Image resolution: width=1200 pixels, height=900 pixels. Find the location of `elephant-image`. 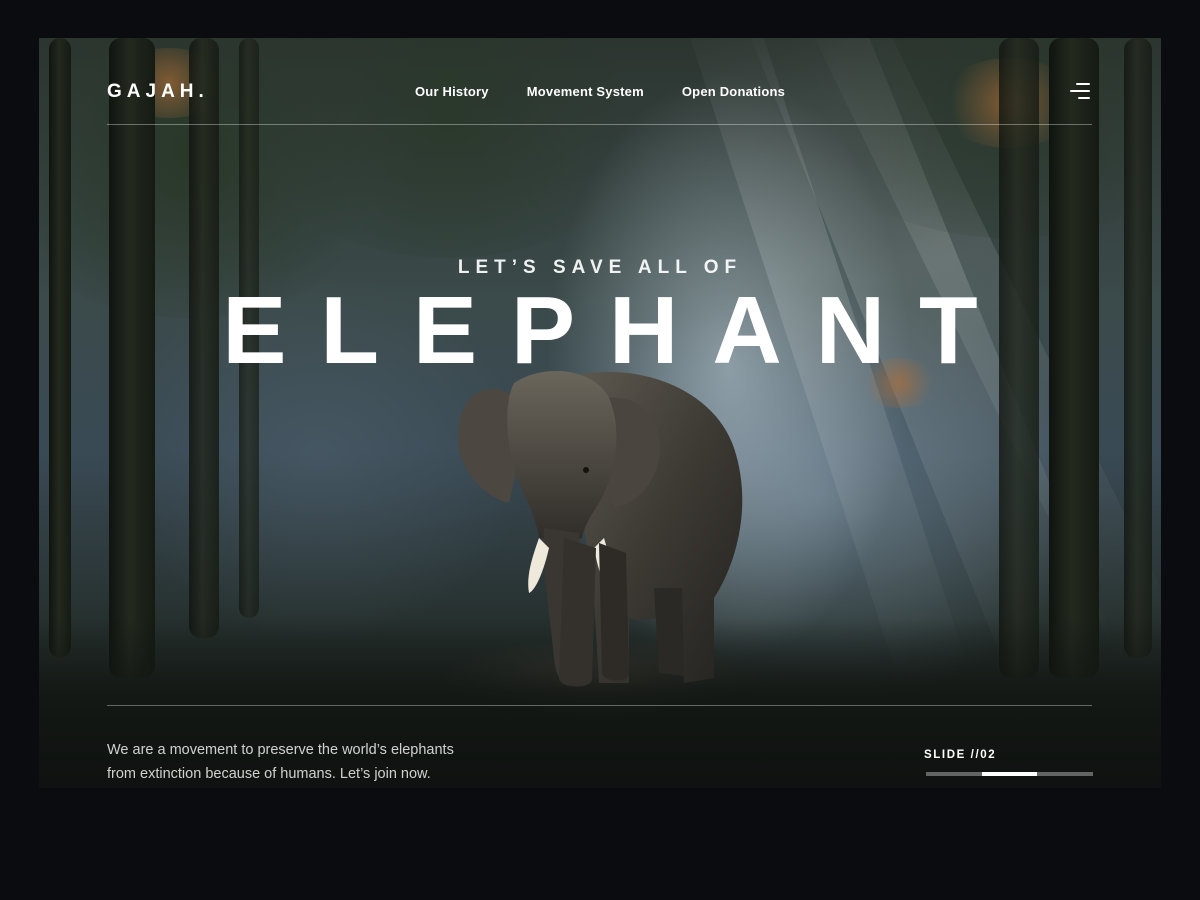

elephant-image is located at coordinates (600, 529).